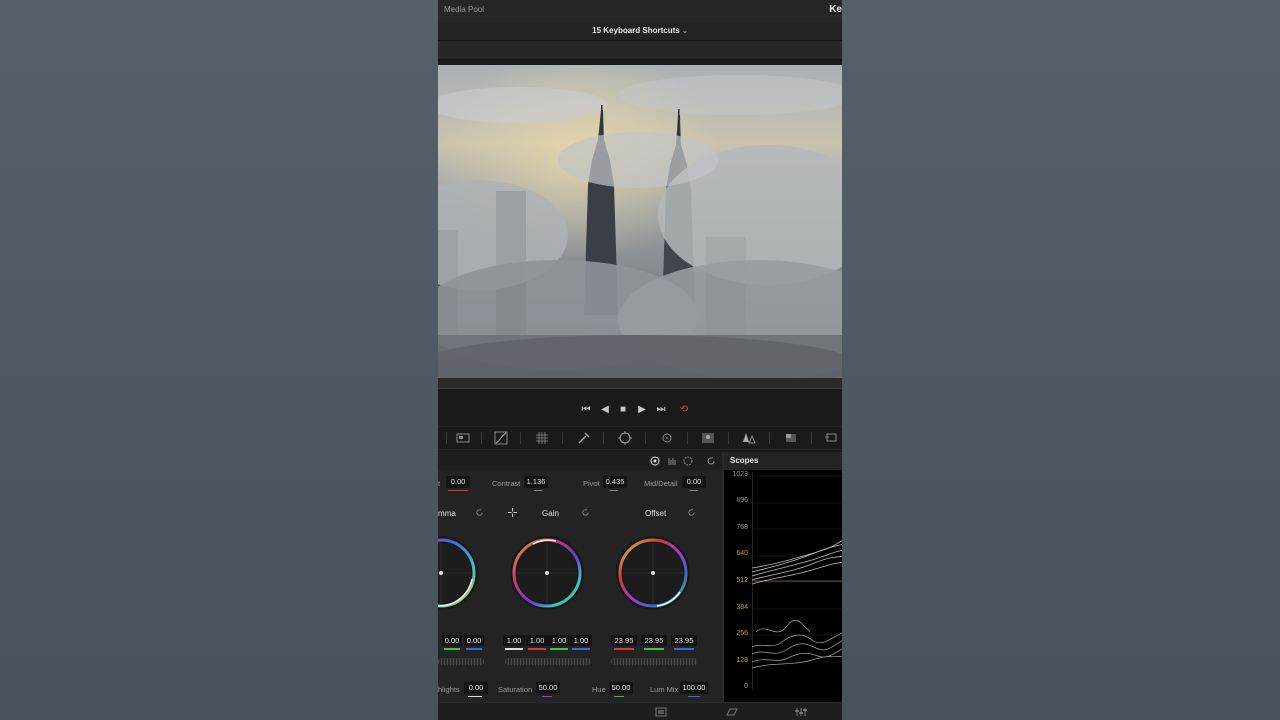 The height and width of the screenshot is (720, 1280). Describe the element at coordinates (605, 410) in the screenshot. I see `play-reverse-icon: ◀` at that location.